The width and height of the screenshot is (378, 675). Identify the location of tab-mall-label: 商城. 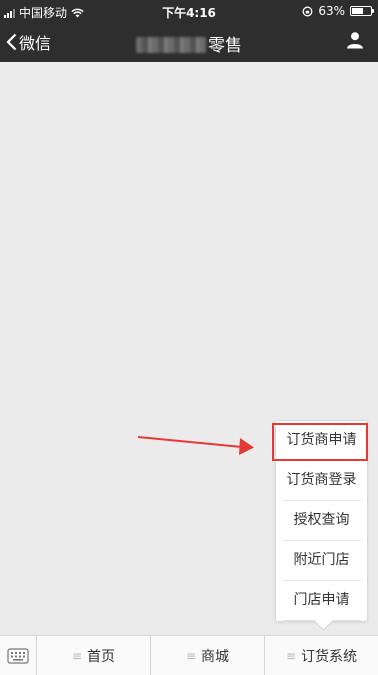
(215, 656).